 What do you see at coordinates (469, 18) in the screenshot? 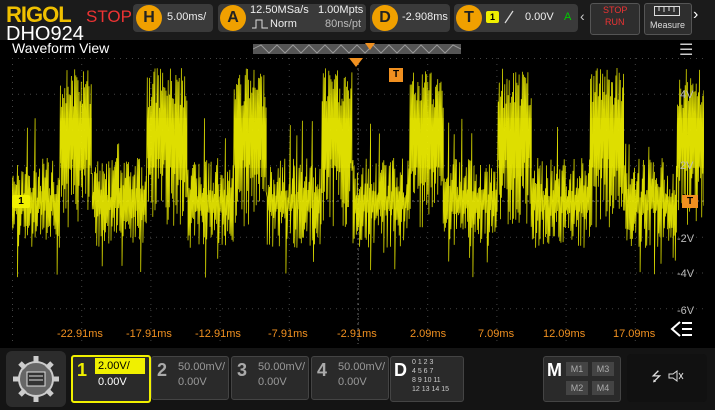
I see `trigger-key: T` at bounding box center [469, 18].